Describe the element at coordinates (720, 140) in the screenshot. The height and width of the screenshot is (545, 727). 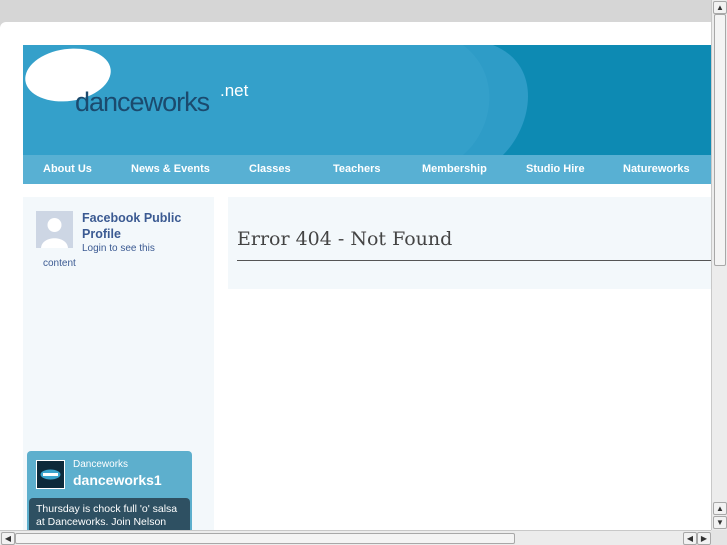
I see `vertical-scroll-thumb` at that location.